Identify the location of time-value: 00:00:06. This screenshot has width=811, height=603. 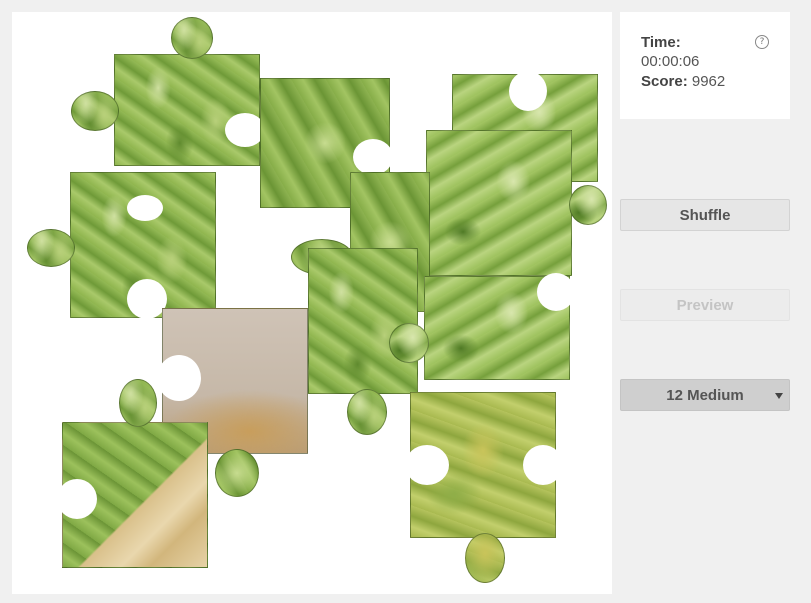
(670, 61).